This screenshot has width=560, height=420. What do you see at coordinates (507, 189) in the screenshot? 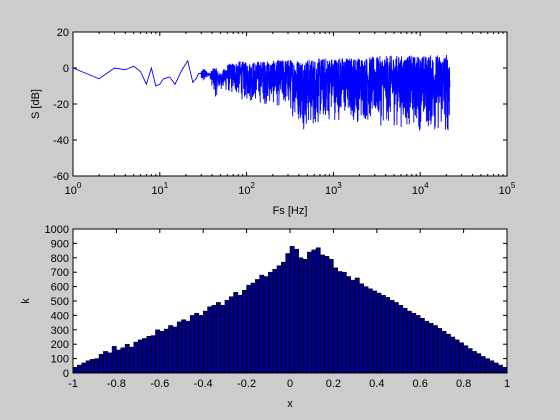
I see `spectrum-xtick-label: 105` at bounding box center [507, 189].